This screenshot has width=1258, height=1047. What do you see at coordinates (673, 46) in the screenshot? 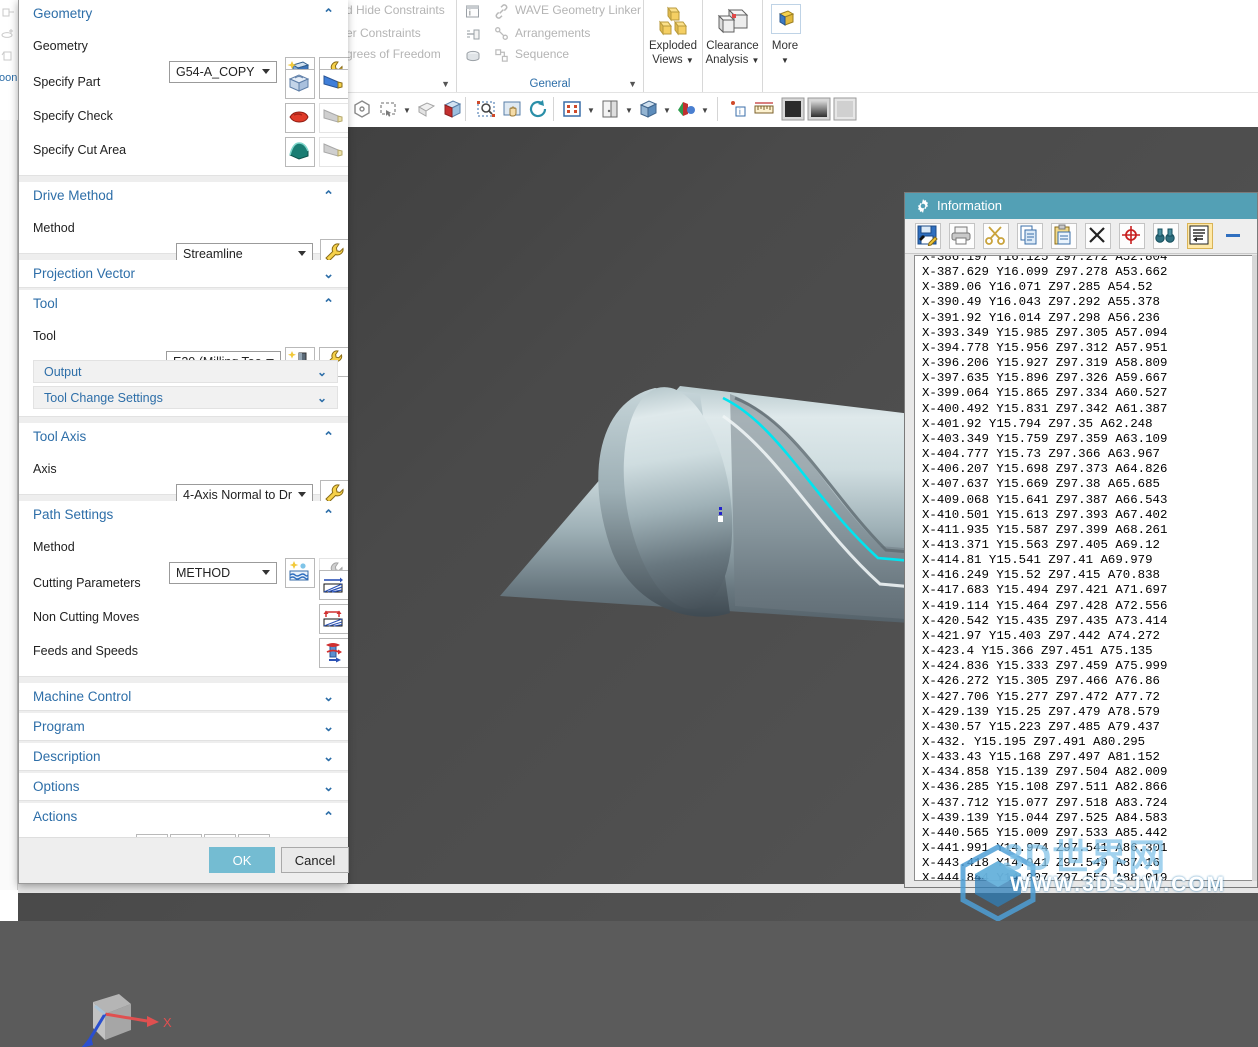
I see `exploded-views-button: Exploded Views ▼` at bounding box center [673, 46].